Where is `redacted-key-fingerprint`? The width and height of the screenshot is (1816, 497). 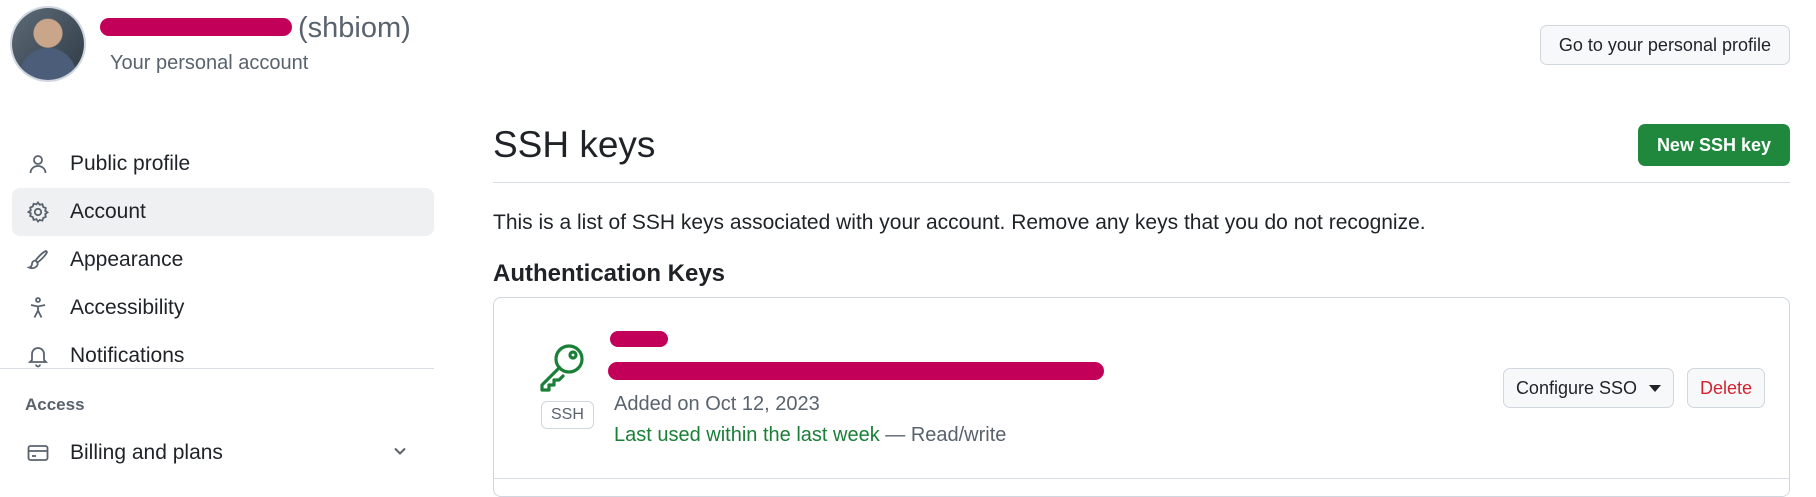 redacted-key-fingerprint is located at coordinates (856, 371).